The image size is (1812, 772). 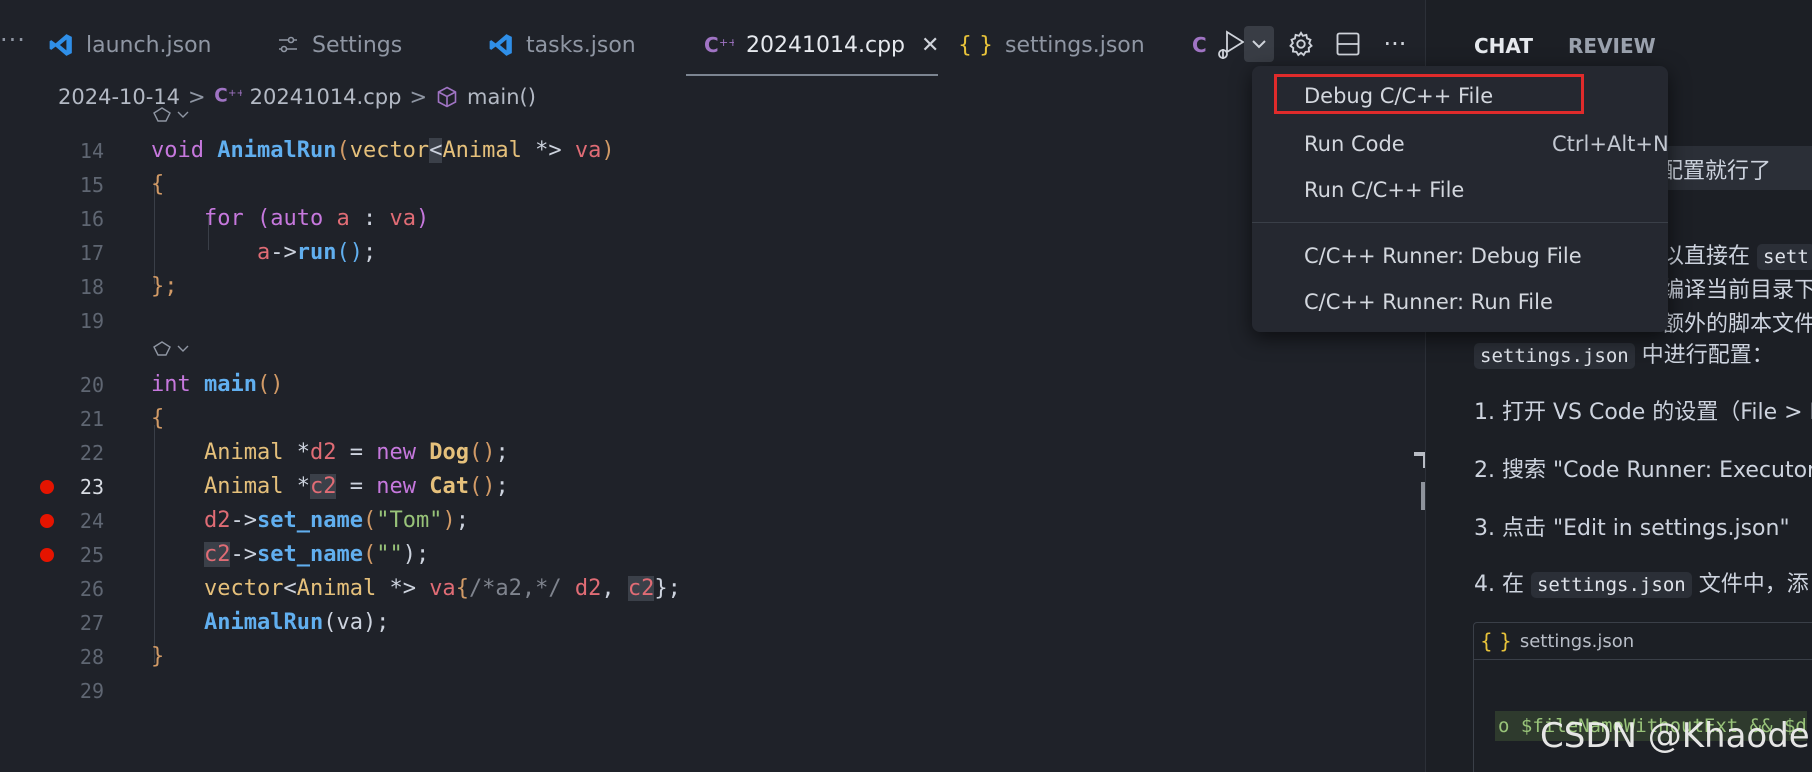 What do you see at coordinates (1610, 144) in the screenshot?
I see `shortcut-label: Ctrl+Alt+N` at bounding box center [1610, 144].